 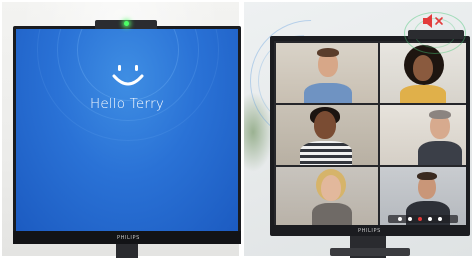 What do you see at coordinates (127, 251) in the screenshot?
I see `left-monitor-stand` at bounding box center [127, 251].